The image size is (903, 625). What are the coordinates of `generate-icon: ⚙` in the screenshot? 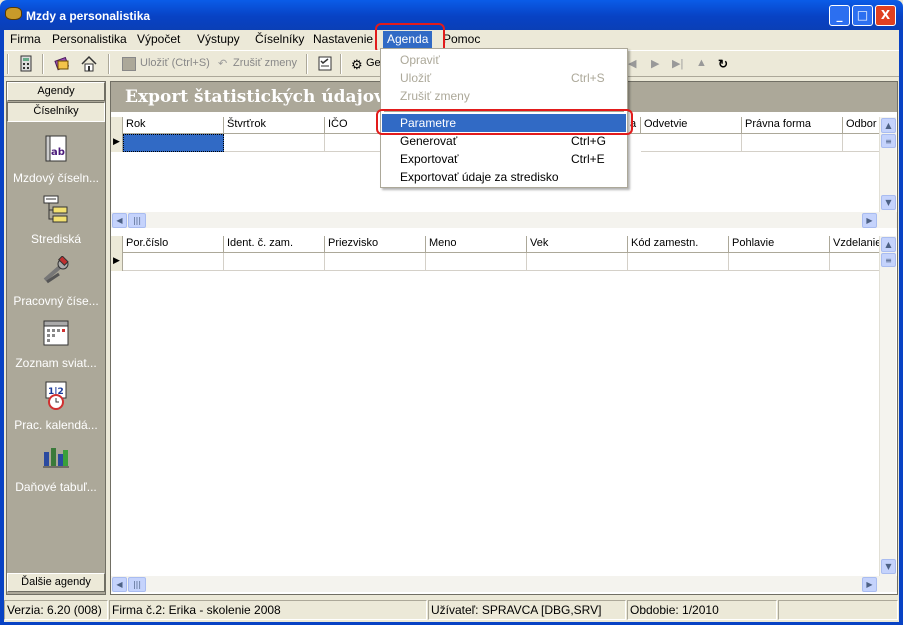 It's located at (357, 64).